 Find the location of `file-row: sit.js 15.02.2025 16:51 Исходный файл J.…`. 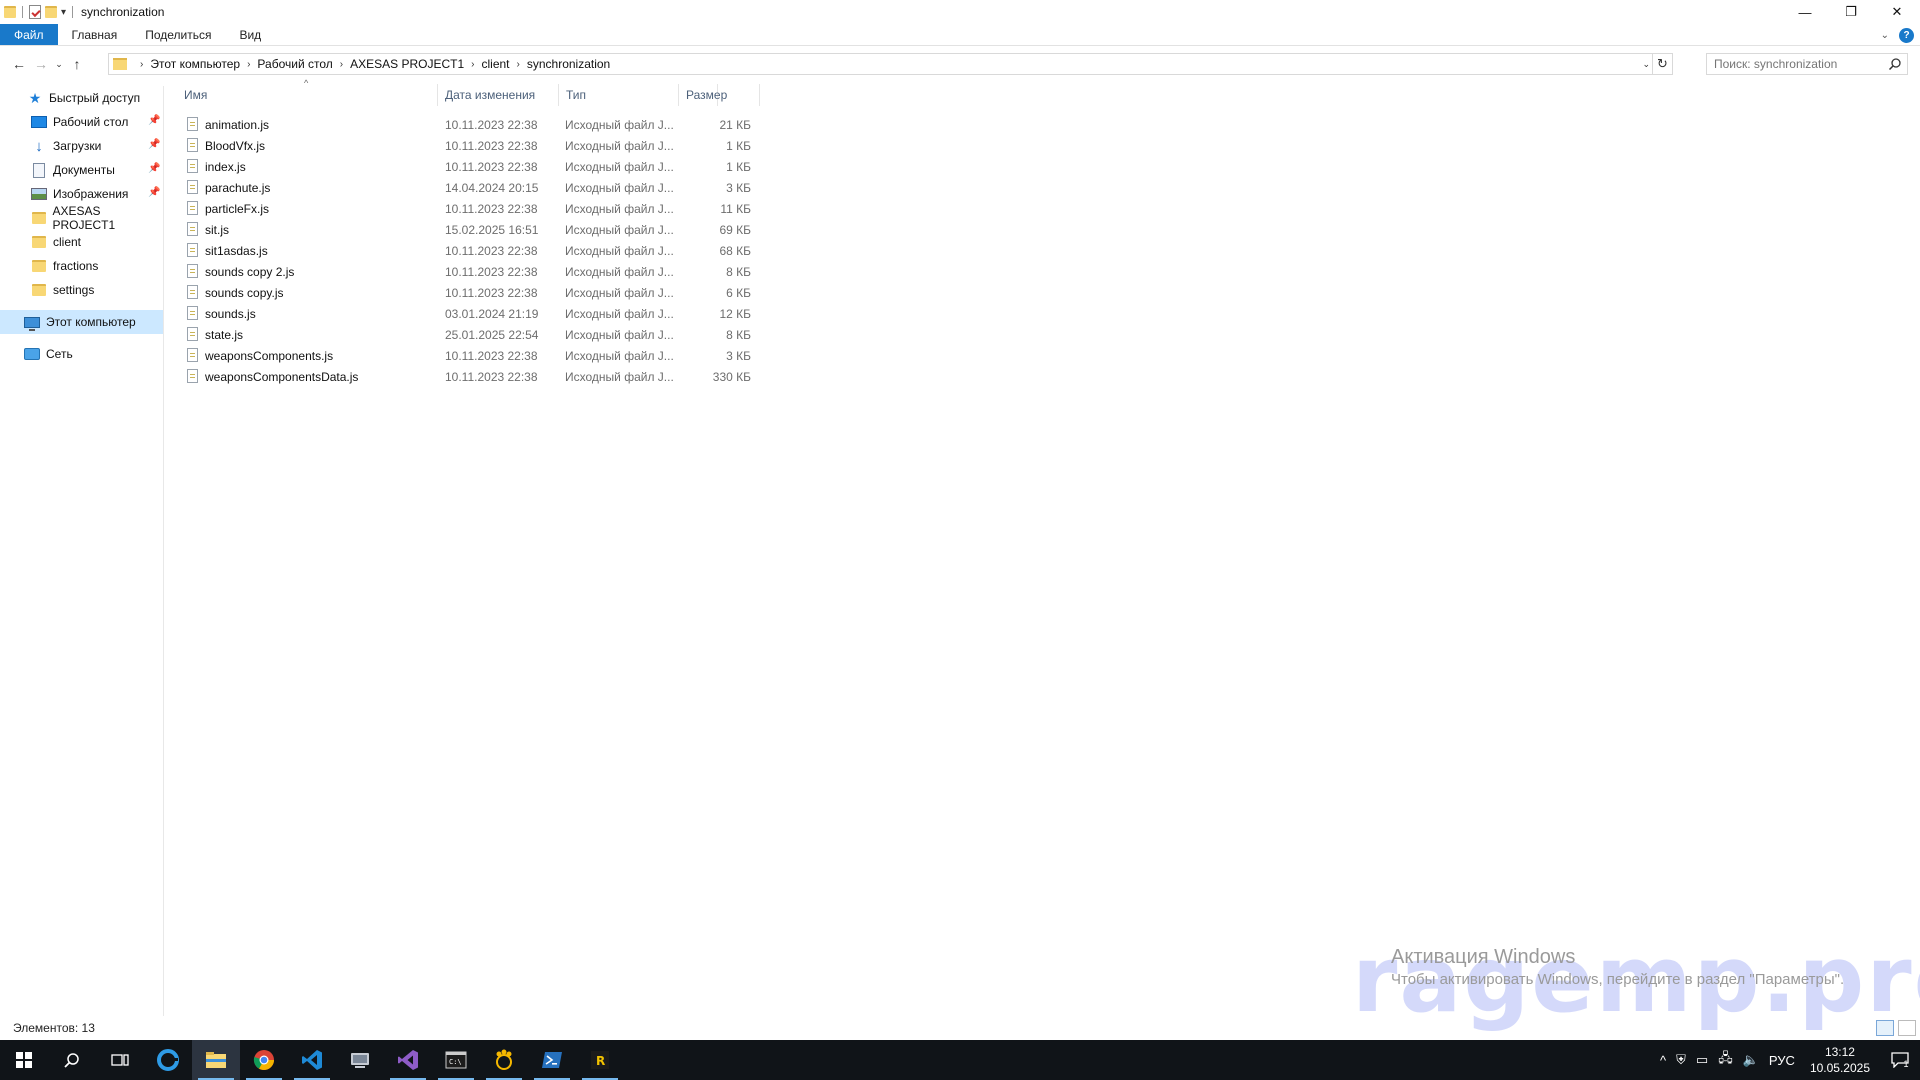

file-row: sit.js 15.02.2025 16:51 Исходный файл J.… is located at coordinates (463, 229).